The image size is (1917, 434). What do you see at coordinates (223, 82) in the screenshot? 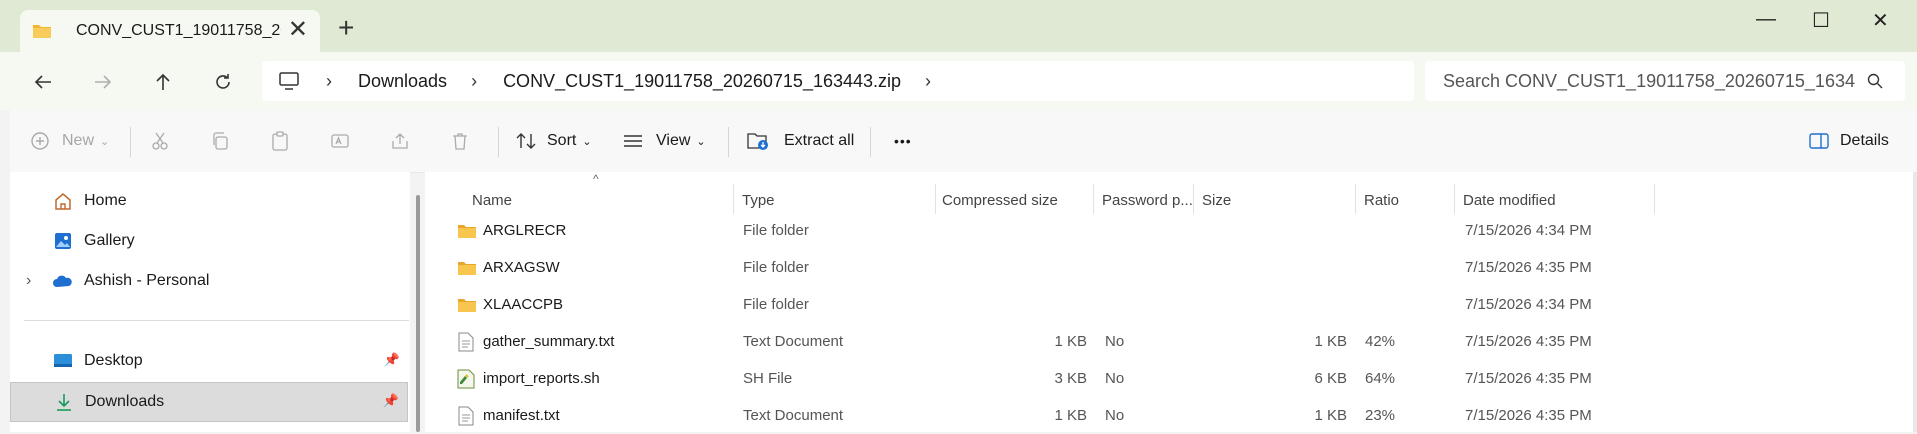
I see `refresh-button` at bounding box center [223, 82].